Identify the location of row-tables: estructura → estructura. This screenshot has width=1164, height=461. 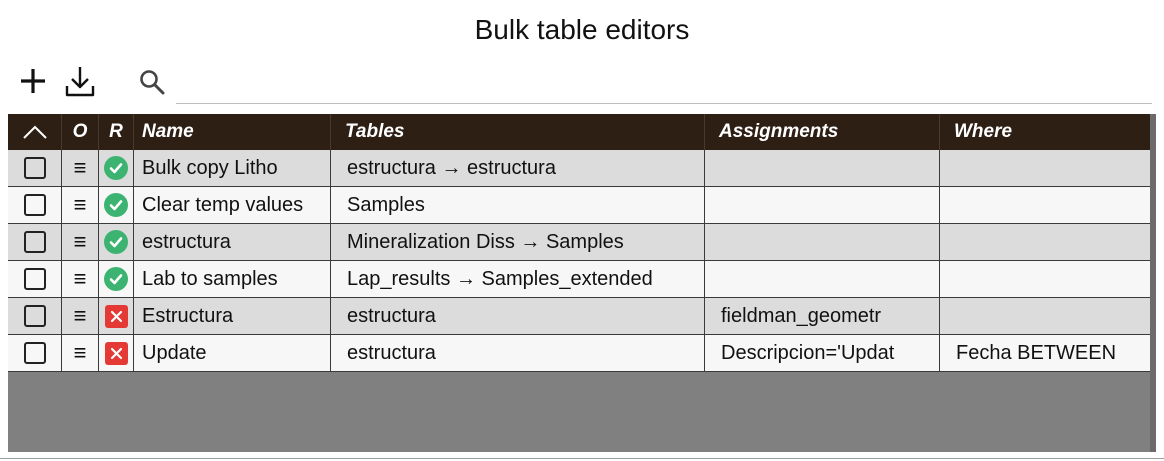
(518, 168).